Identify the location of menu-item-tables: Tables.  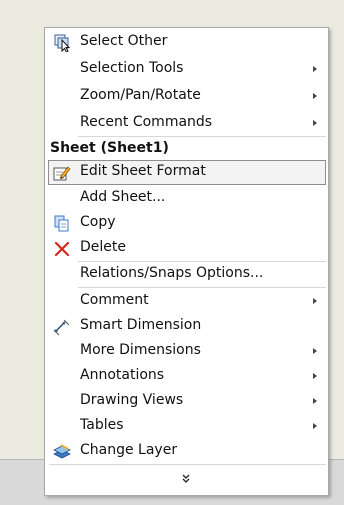
(187, 426).